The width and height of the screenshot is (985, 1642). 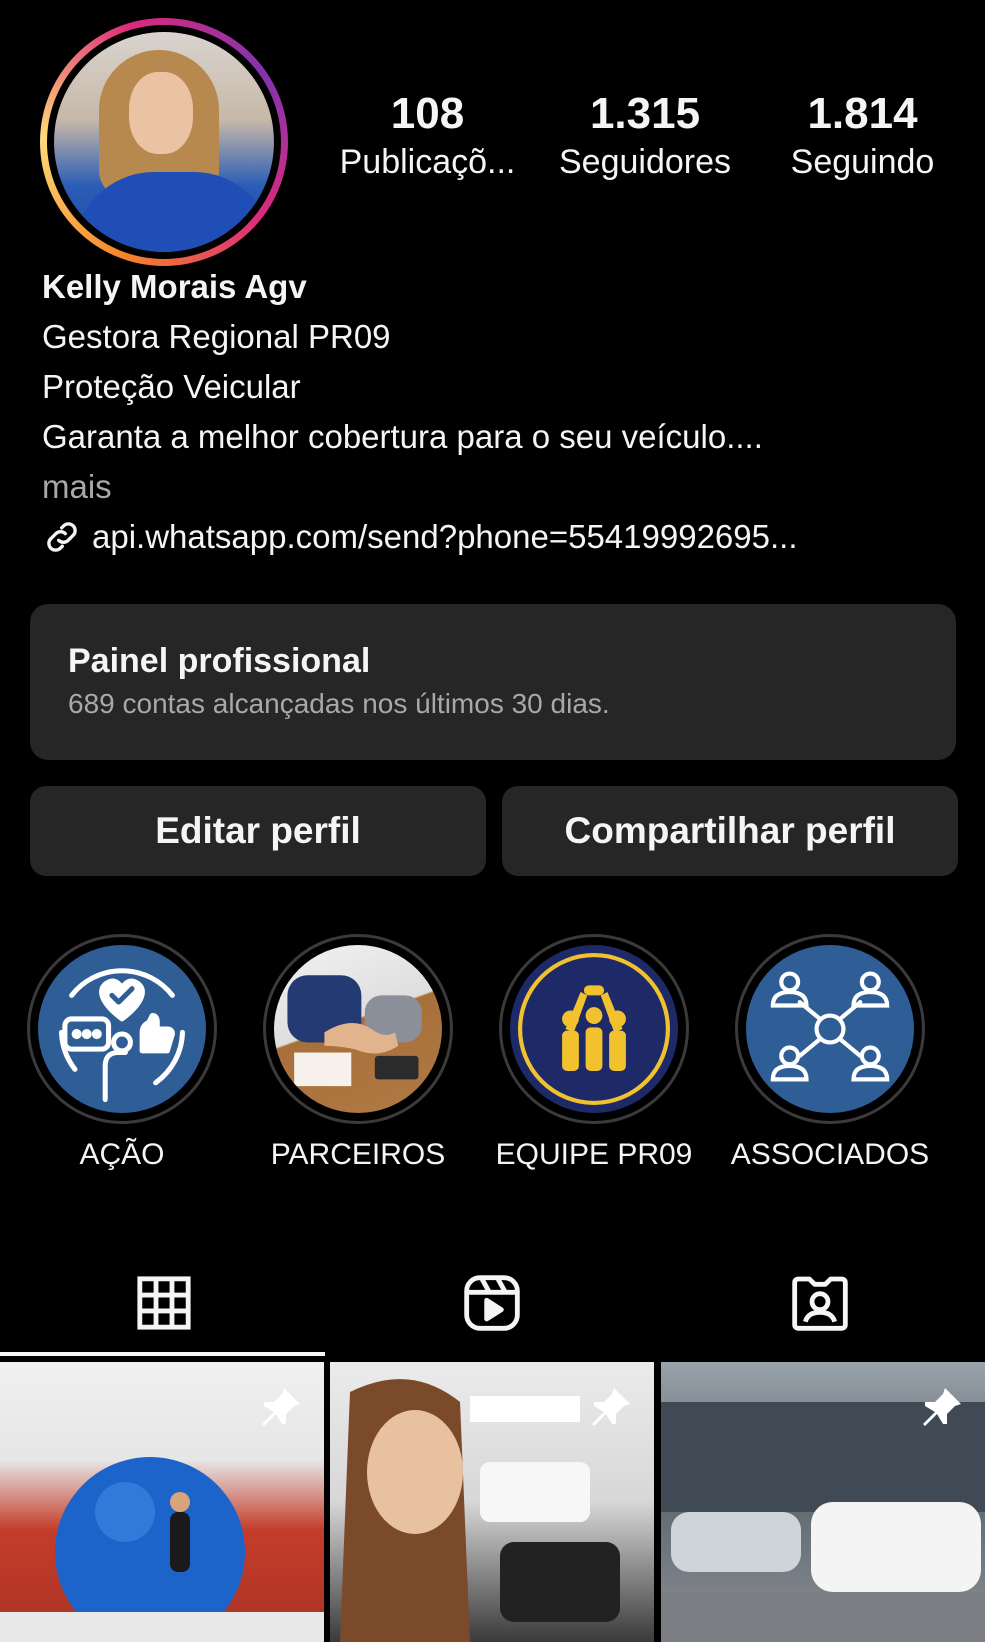 I want to click on stat-following: 1.814 Seguindo, so click(x=862, y=136).